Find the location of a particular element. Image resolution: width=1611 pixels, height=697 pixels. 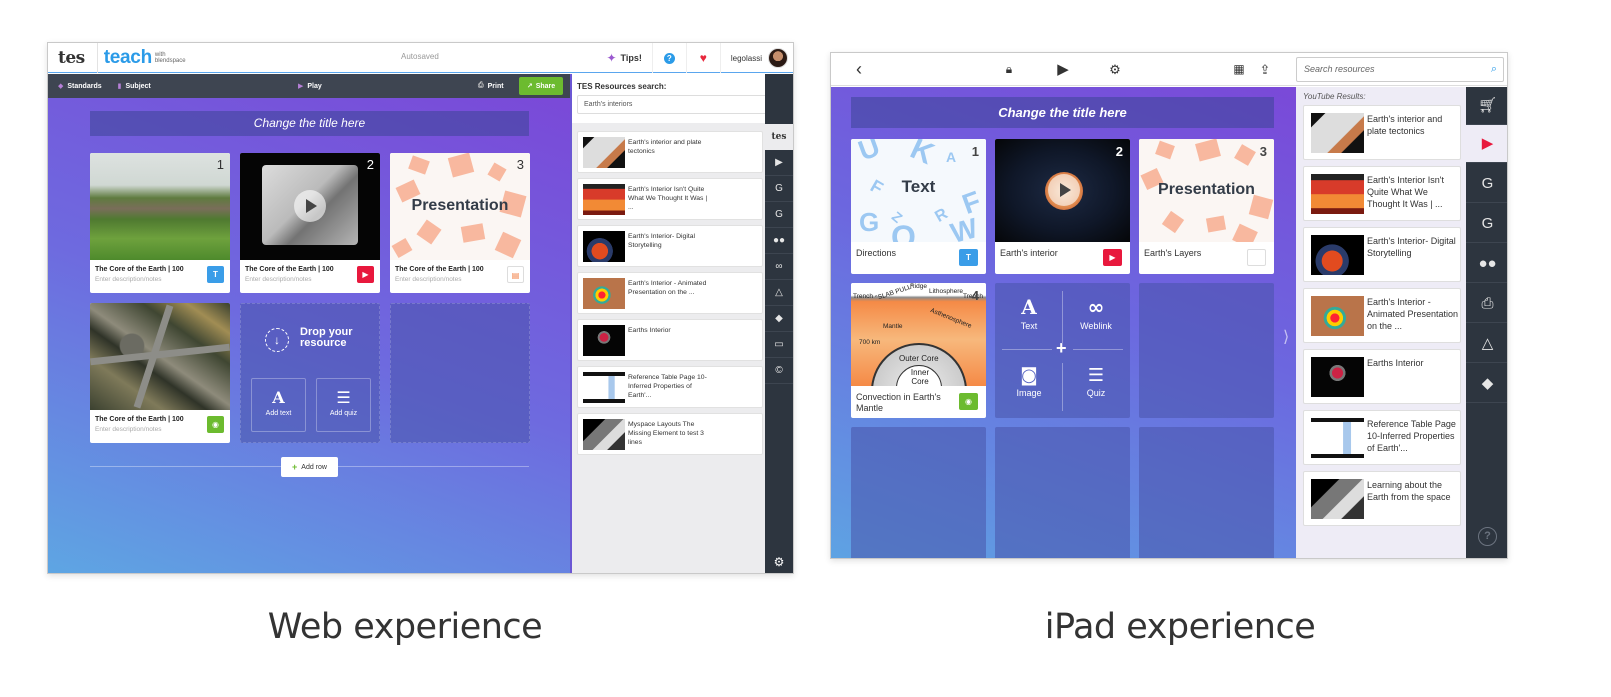

search-icon: ⌕ is located at coordinates (1494, 69).